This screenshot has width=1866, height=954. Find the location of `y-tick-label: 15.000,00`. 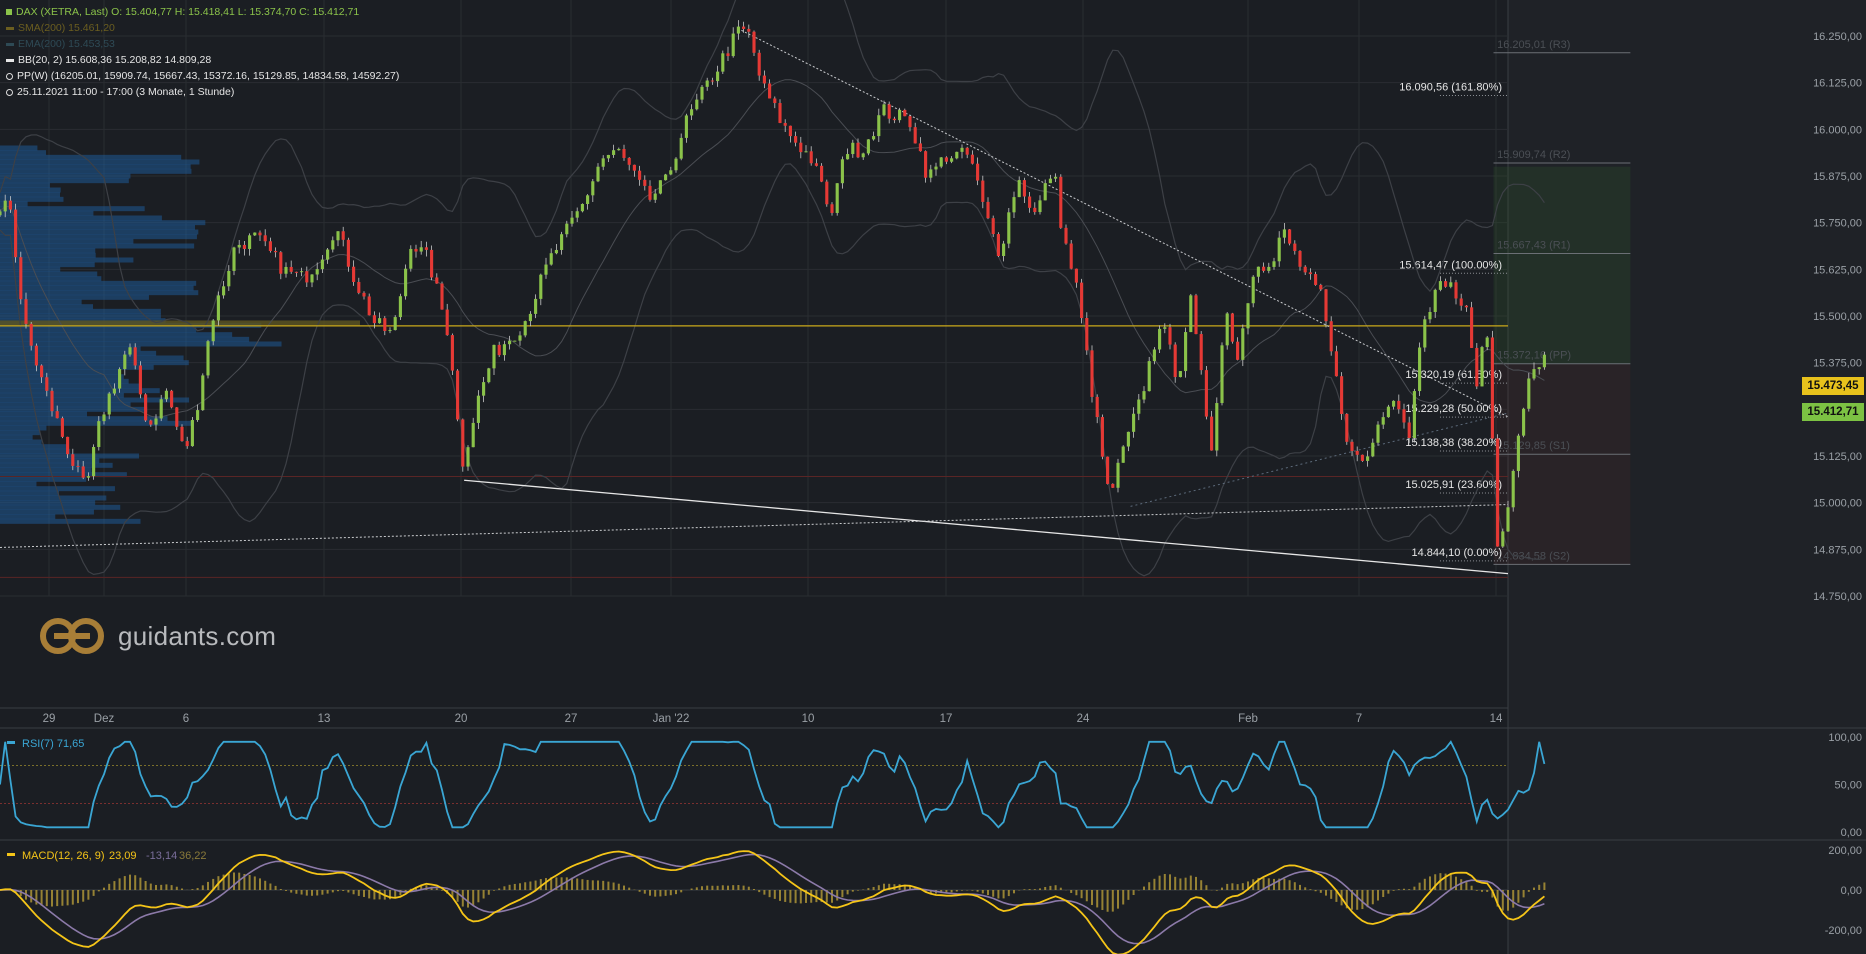

y-tick-label: 15.000,00 is located at coordinates (1837, 504).